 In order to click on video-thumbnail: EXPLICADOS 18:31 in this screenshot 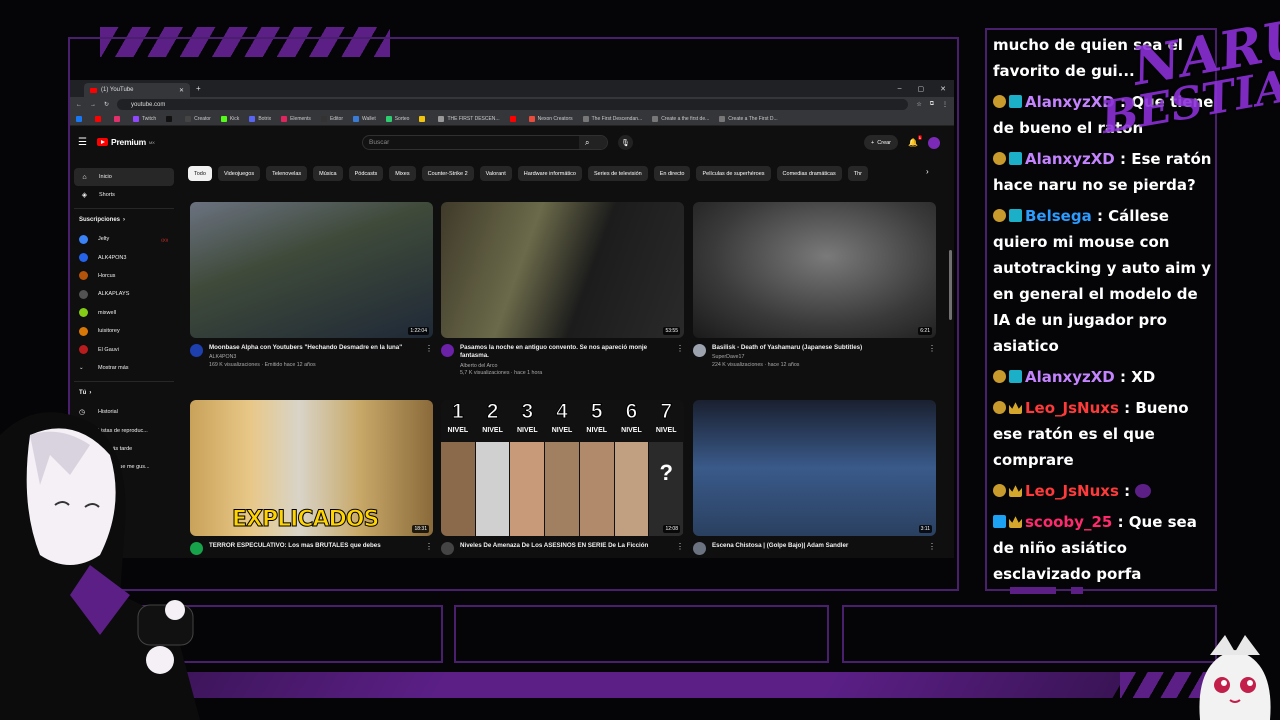, I will do `click(311, 468)`.